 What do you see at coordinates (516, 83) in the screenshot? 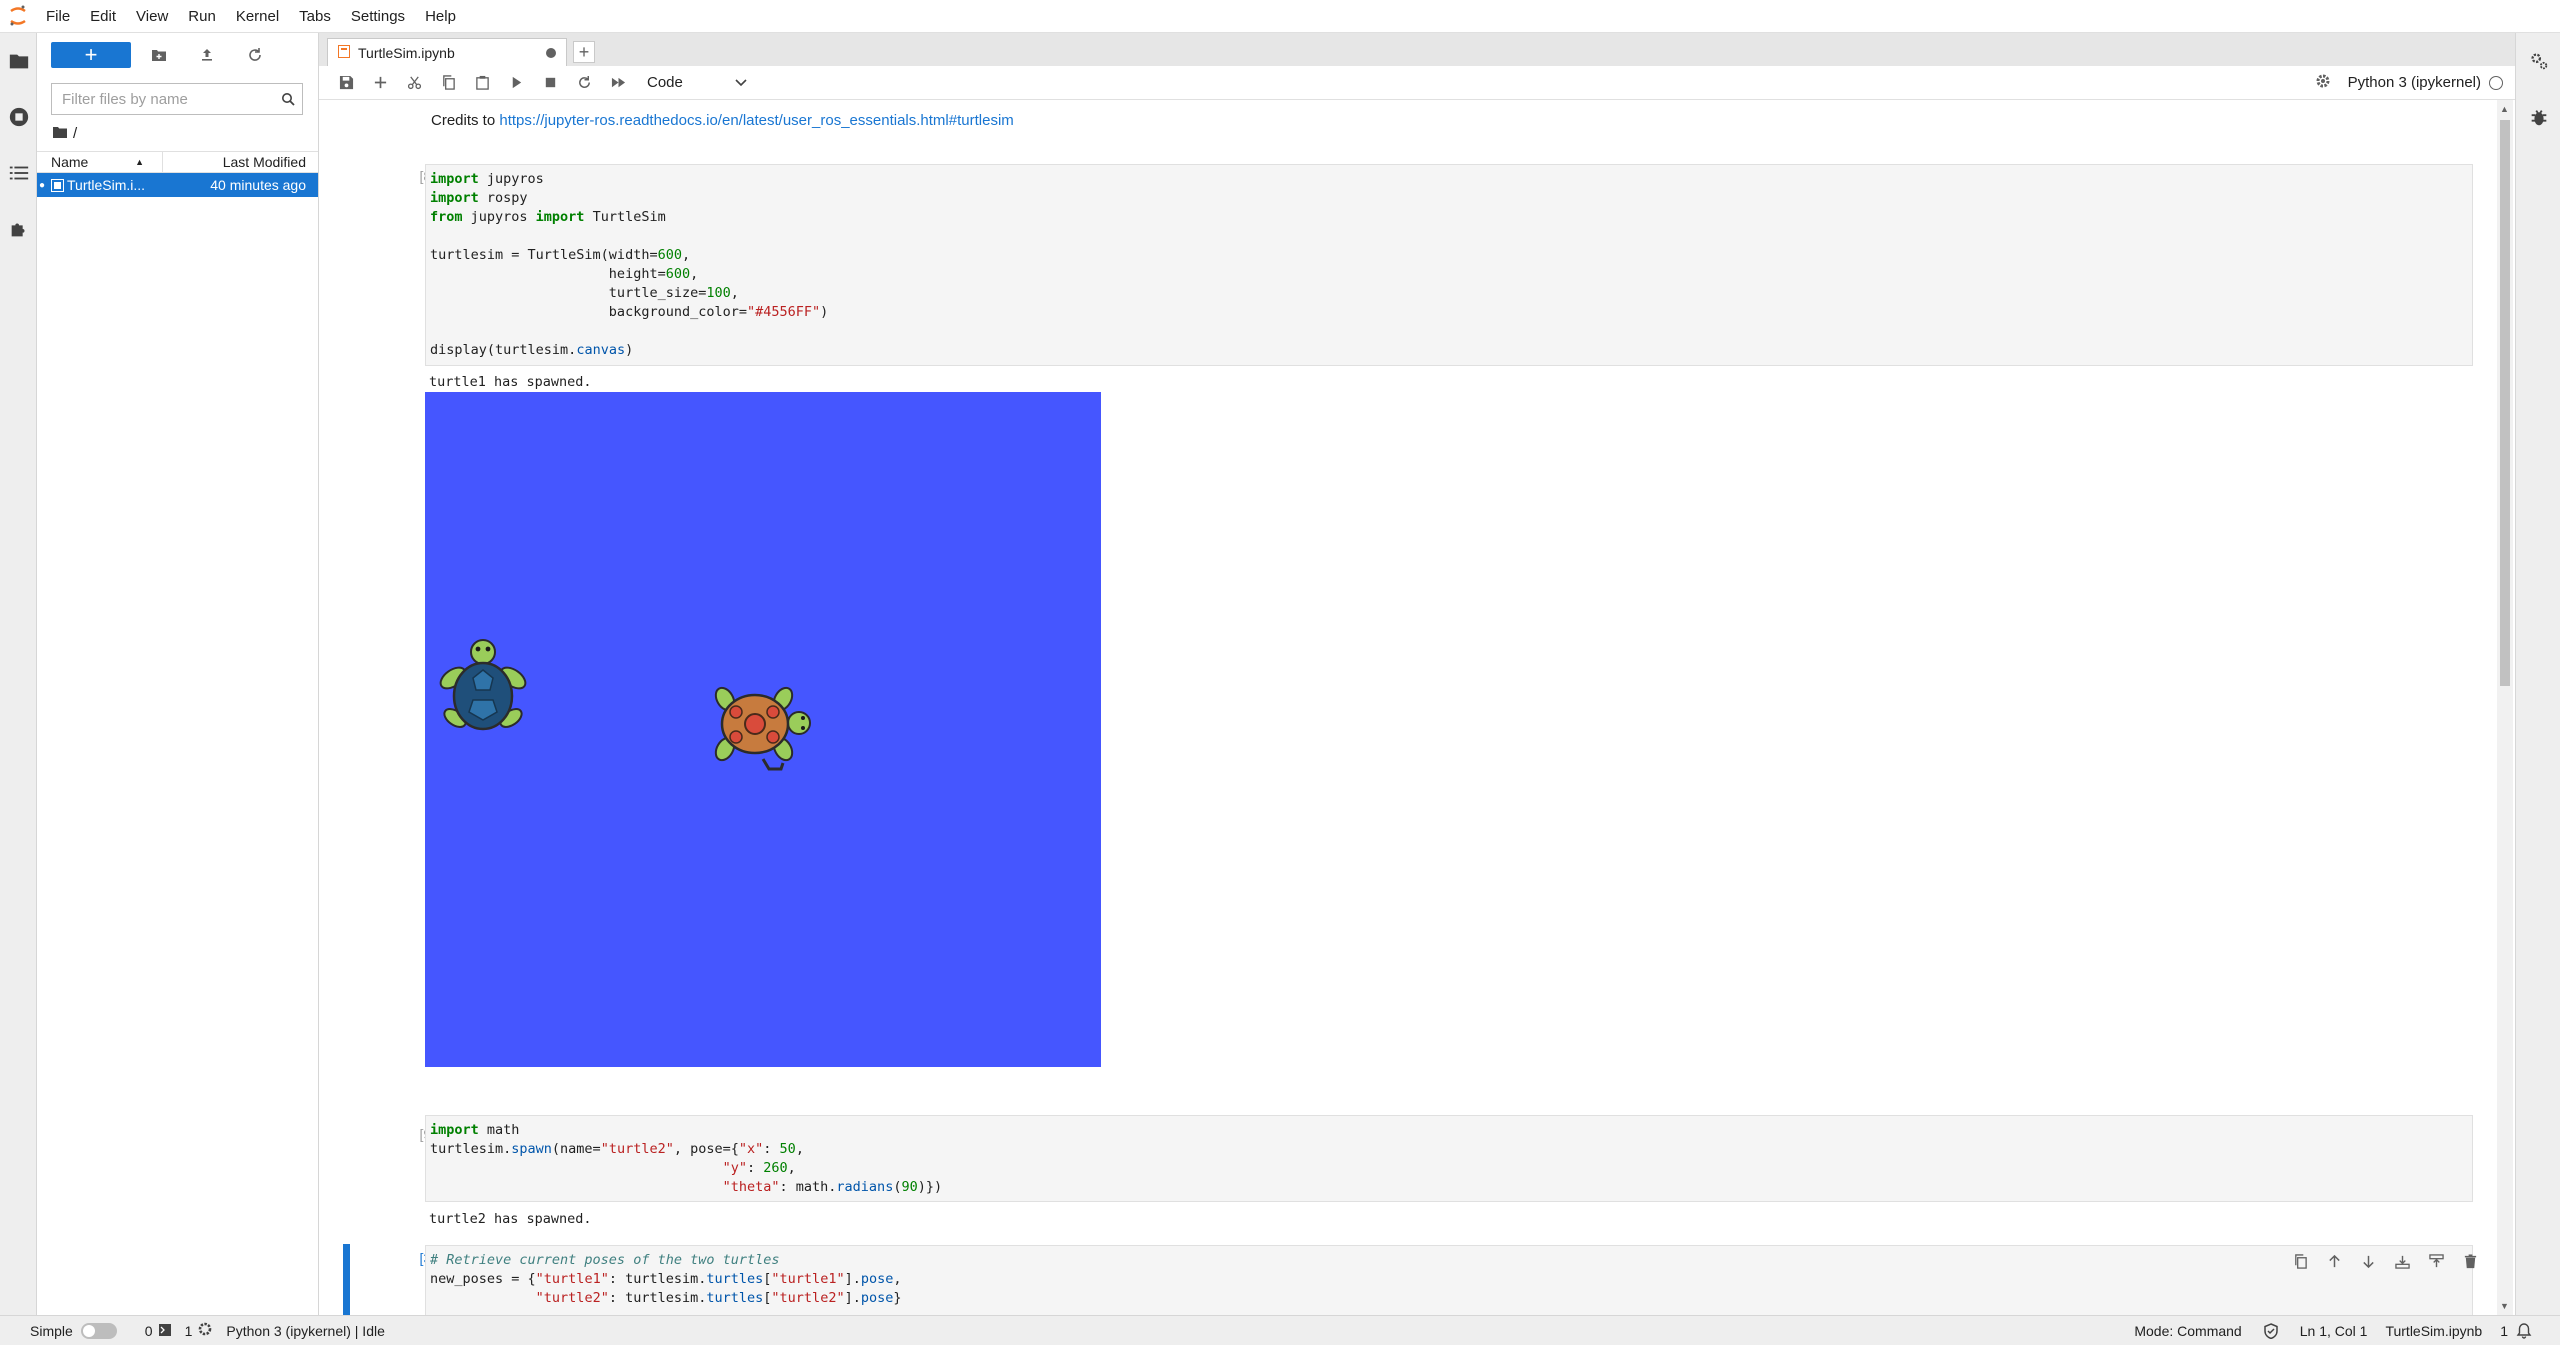
I see `run-icon` at bounding box center [516, 83].